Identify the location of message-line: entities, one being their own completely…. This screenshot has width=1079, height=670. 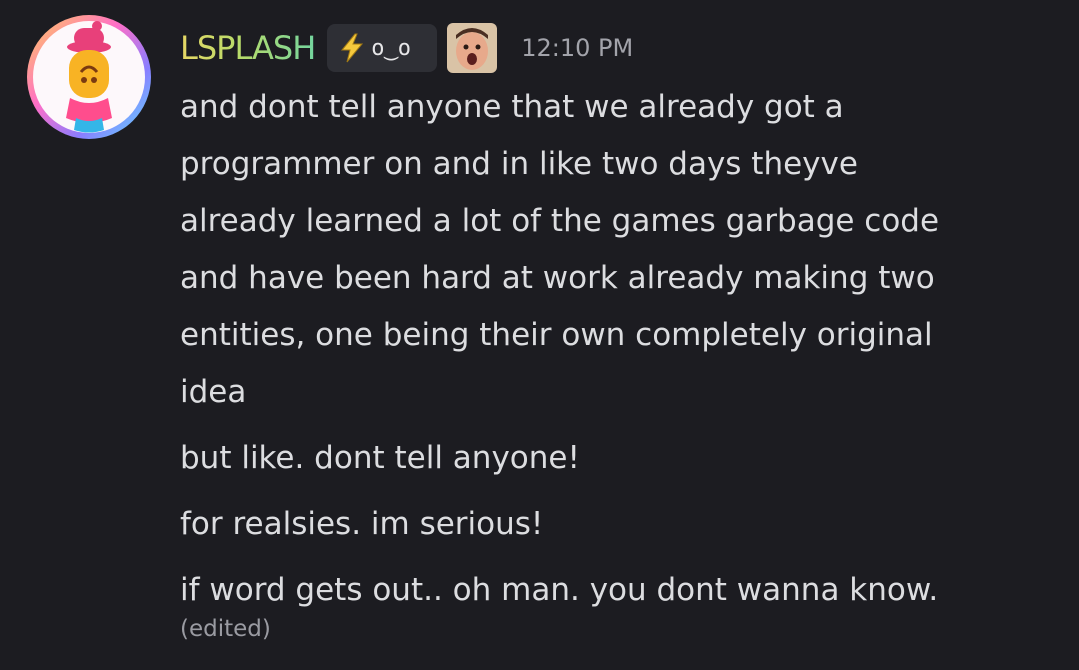
(556, 335).